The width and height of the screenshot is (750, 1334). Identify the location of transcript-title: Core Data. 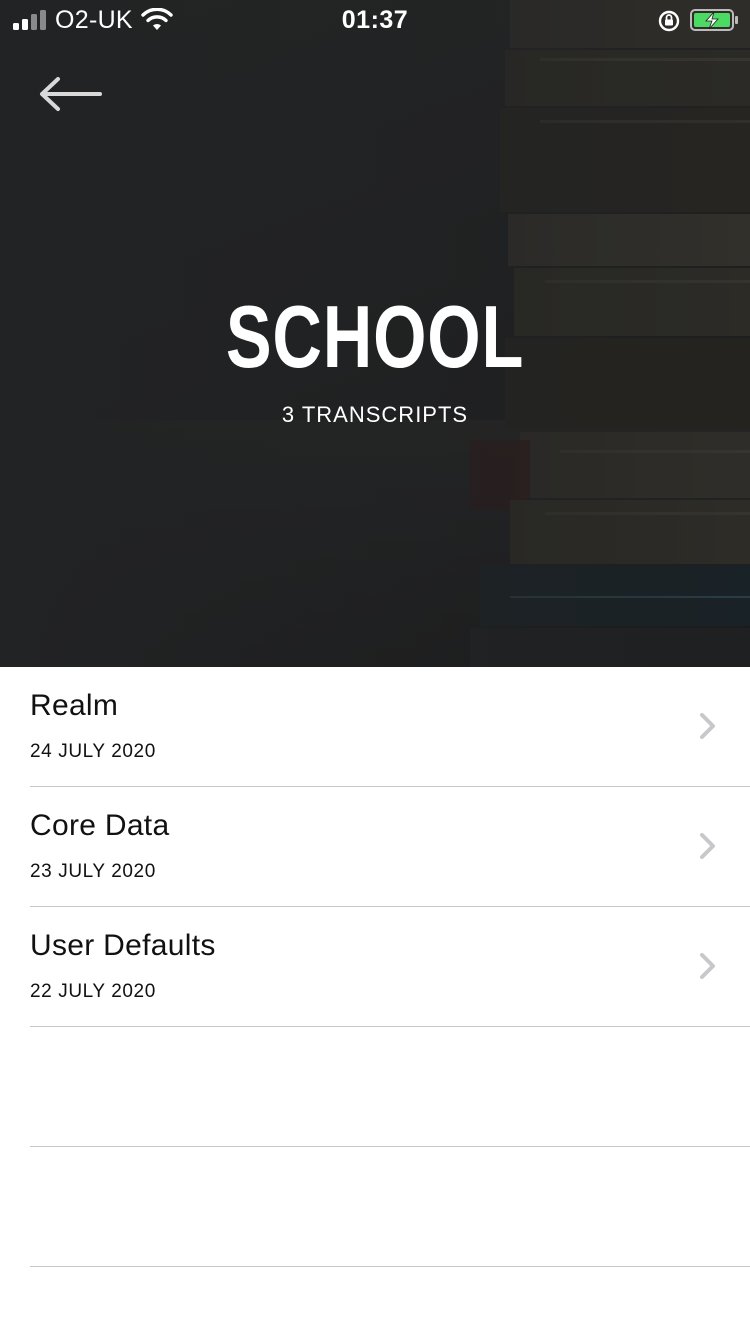
(100, 825).